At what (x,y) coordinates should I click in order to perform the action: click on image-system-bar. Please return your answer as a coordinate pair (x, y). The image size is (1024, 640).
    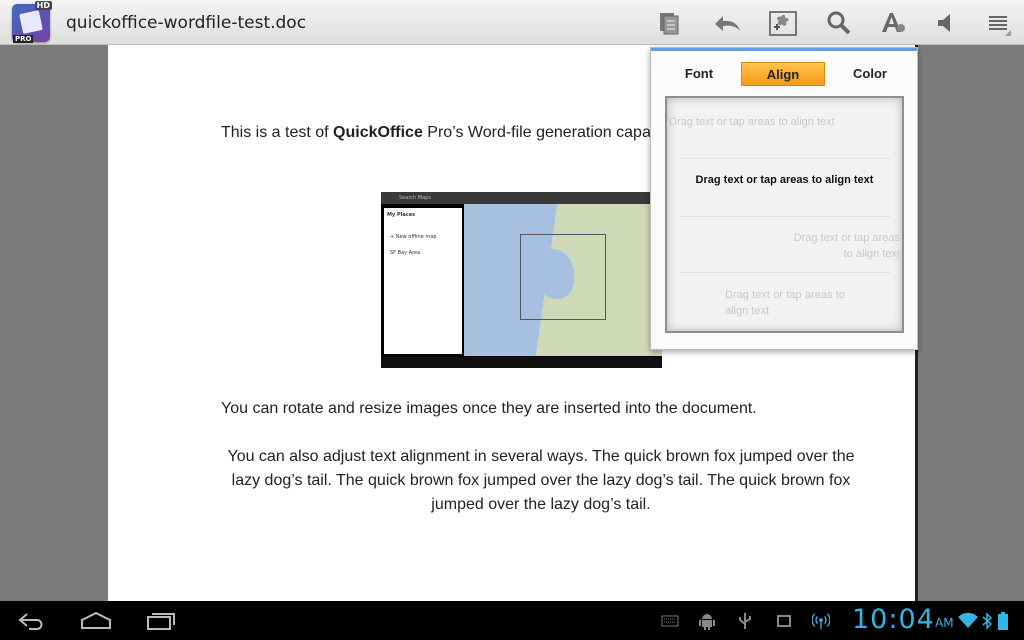
    Looking at the image, I should click on (521, 362).